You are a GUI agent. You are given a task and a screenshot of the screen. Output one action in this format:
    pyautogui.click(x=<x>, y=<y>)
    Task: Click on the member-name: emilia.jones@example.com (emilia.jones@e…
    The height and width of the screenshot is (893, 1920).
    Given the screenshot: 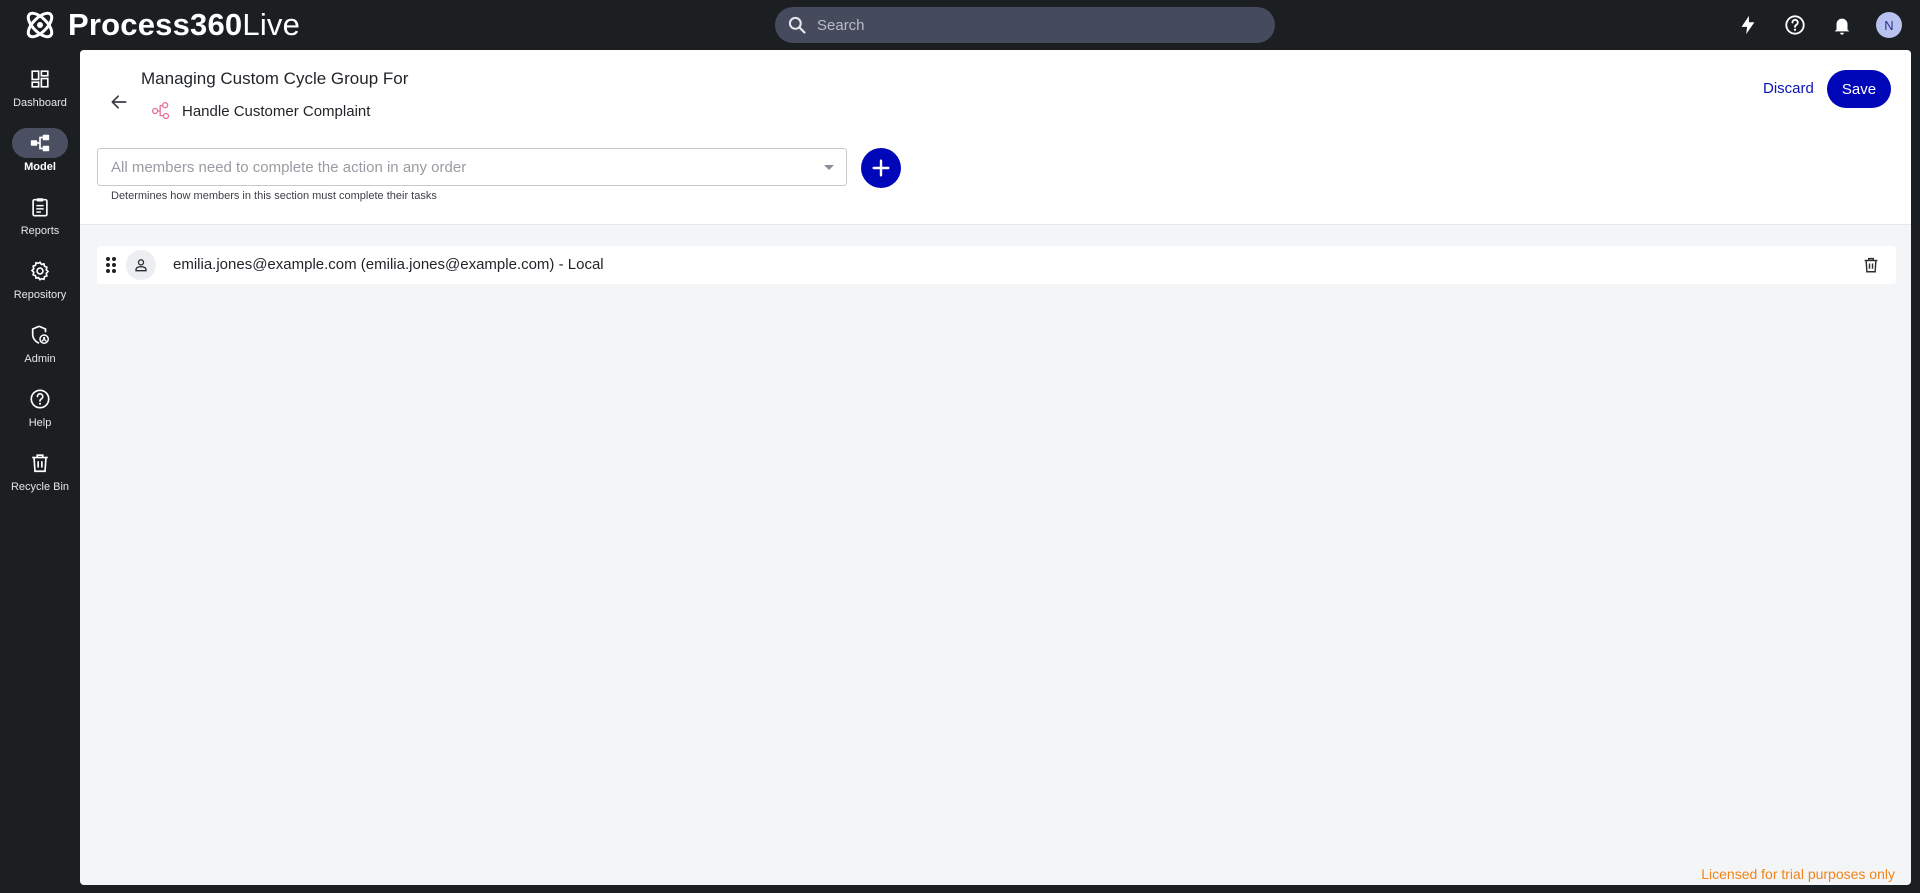 What is the action you would take?
    pyautogui.click(x=388, y=264)
    